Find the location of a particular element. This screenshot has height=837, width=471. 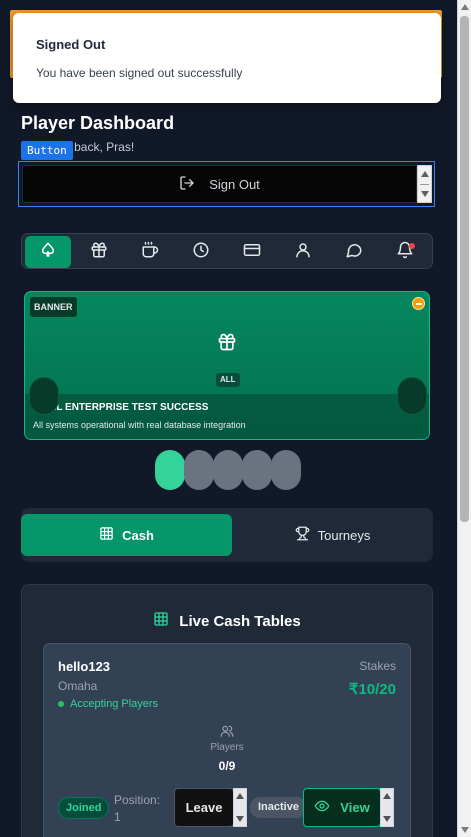

panel-title-label: Live Cash Tables is located at coordinates (240, 621).